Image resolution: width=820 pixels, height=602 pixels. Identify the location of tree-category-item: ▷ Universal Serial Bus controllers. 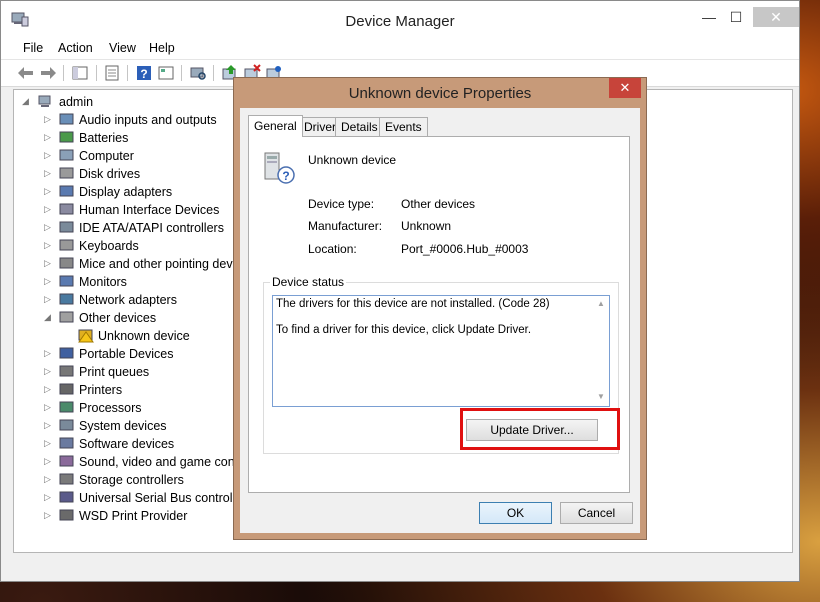
(129, 498).